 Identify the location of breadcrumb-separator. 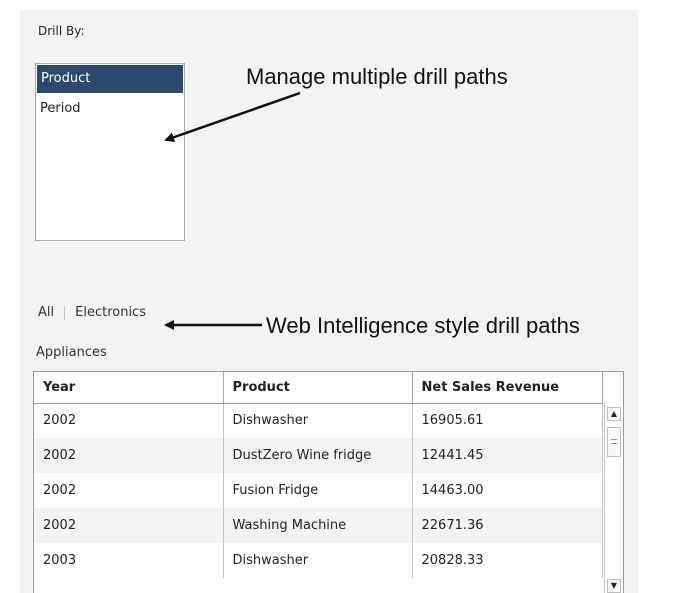
(65, 312).